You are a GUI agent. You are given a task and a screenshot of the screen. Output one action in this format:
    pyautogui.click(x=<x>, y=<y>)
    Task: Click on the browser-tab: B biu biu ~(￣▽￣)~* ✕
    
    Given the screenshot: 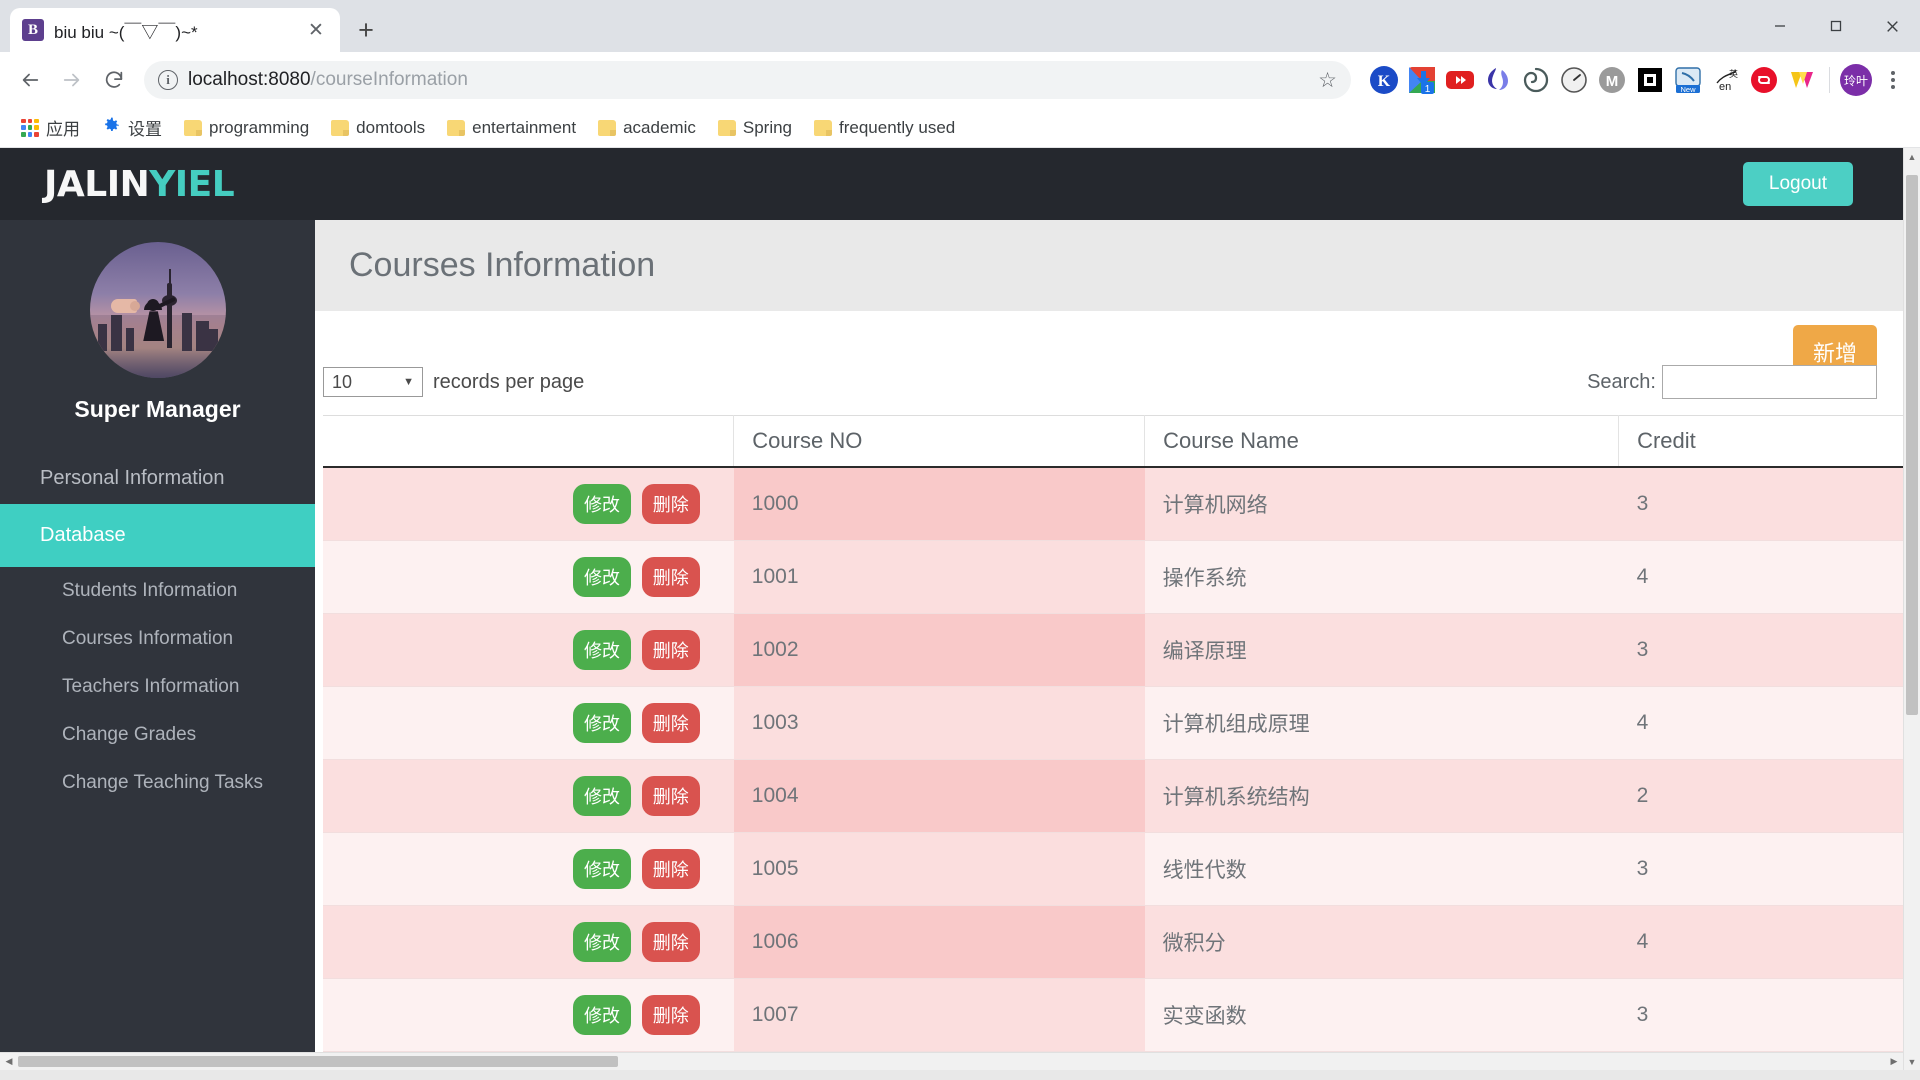 What is the action you would take?
    pyautogui.click(x=175, y=30)
    